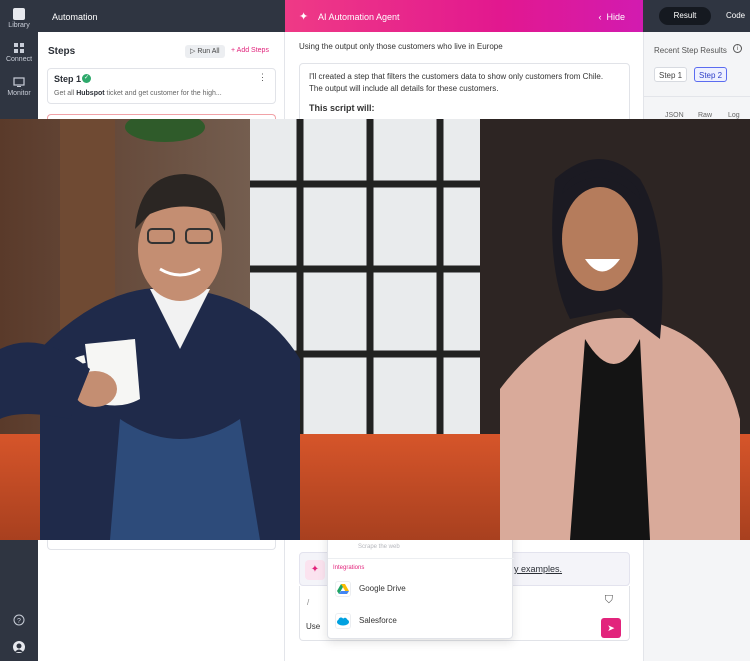  I want to click on dropdown-item-label: Google Drive, so click(382, 588).